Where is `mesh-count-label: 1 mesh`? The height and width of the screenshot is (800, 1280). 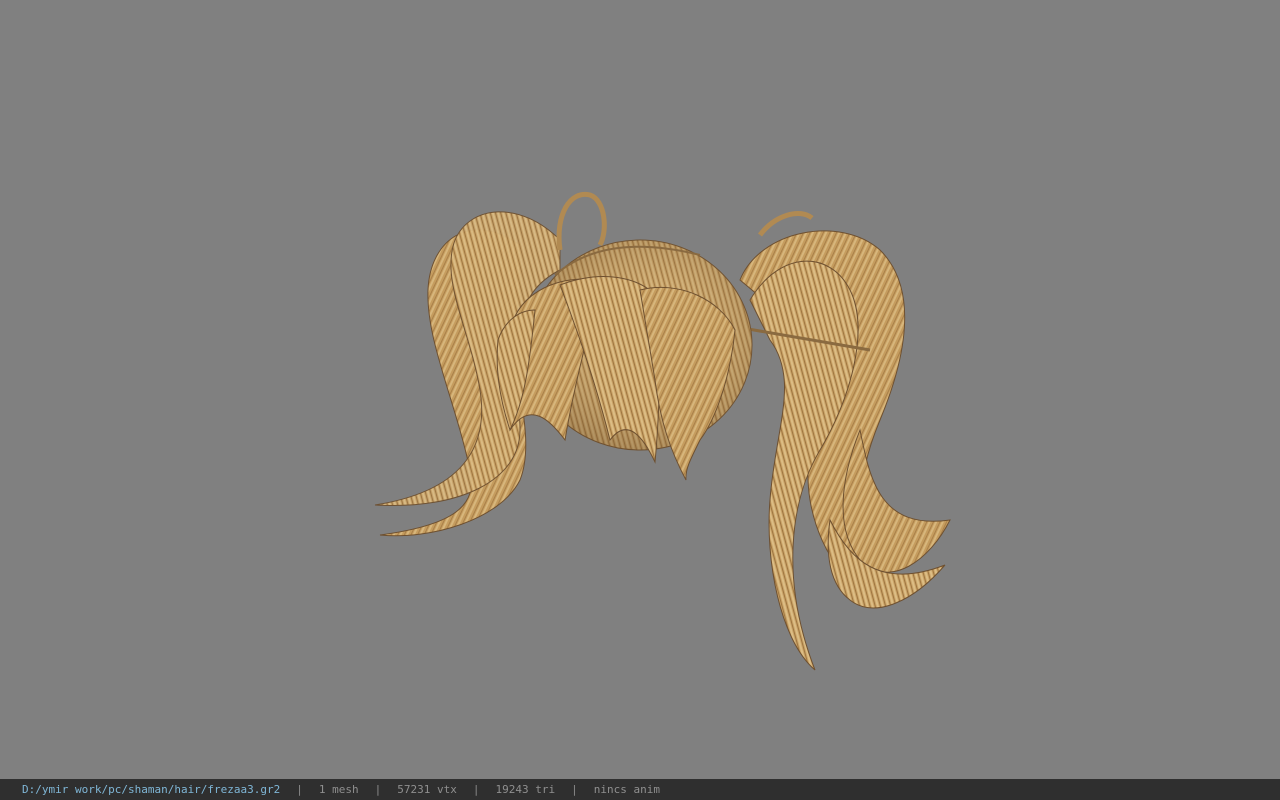 mesh-count-label: 1 mesh is located at coordinates (338, 789).